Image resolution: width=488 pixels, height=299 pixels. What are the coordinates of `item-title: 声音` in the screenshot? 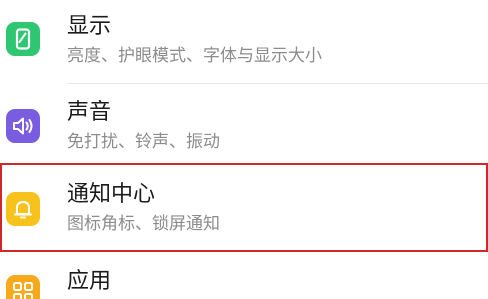 It's located at (89, 112).